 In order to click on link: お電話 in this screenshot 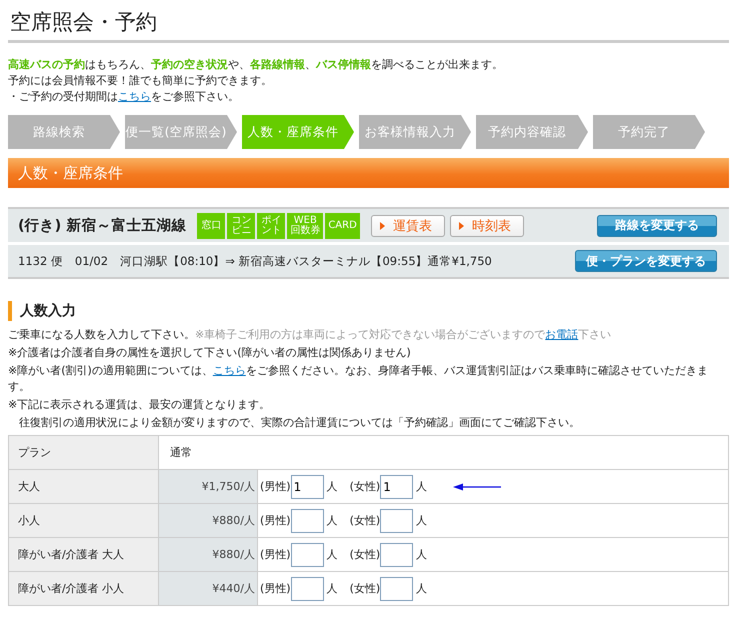, I will do `click(561, 334)`.